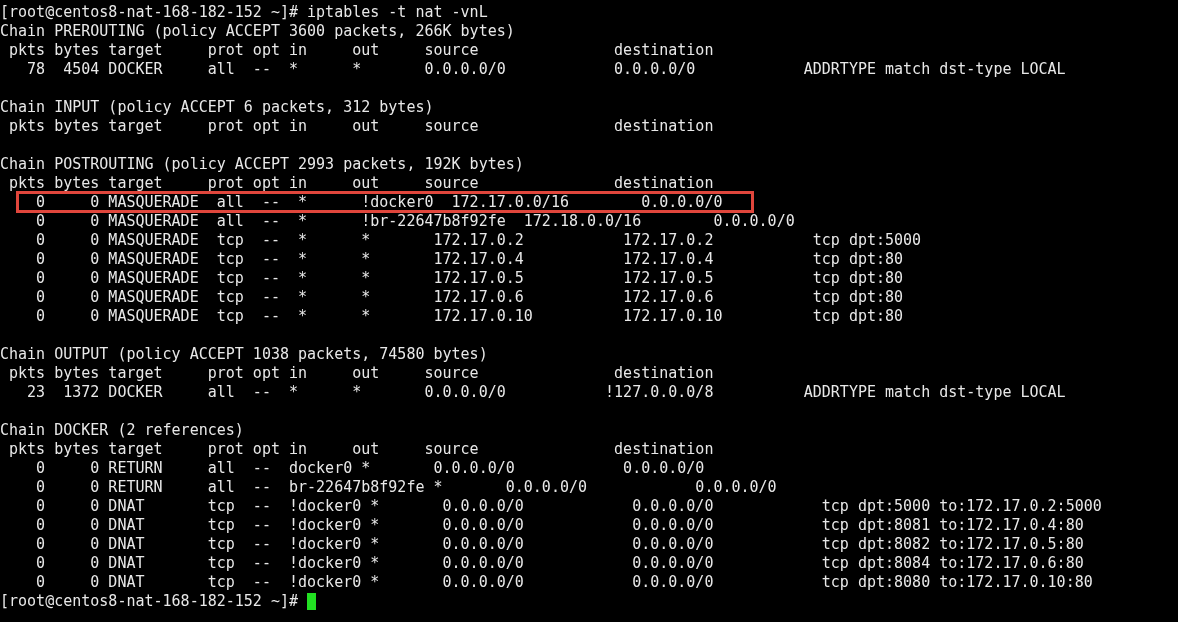 The height and width of the screenshot is (622, 1178). I want to click on rule-row-text: 0 0 MASQUERADE all -- * !br-22647b8f92fe 172.18.0.0/16 0.0.0.0/0, so click(415, 221).